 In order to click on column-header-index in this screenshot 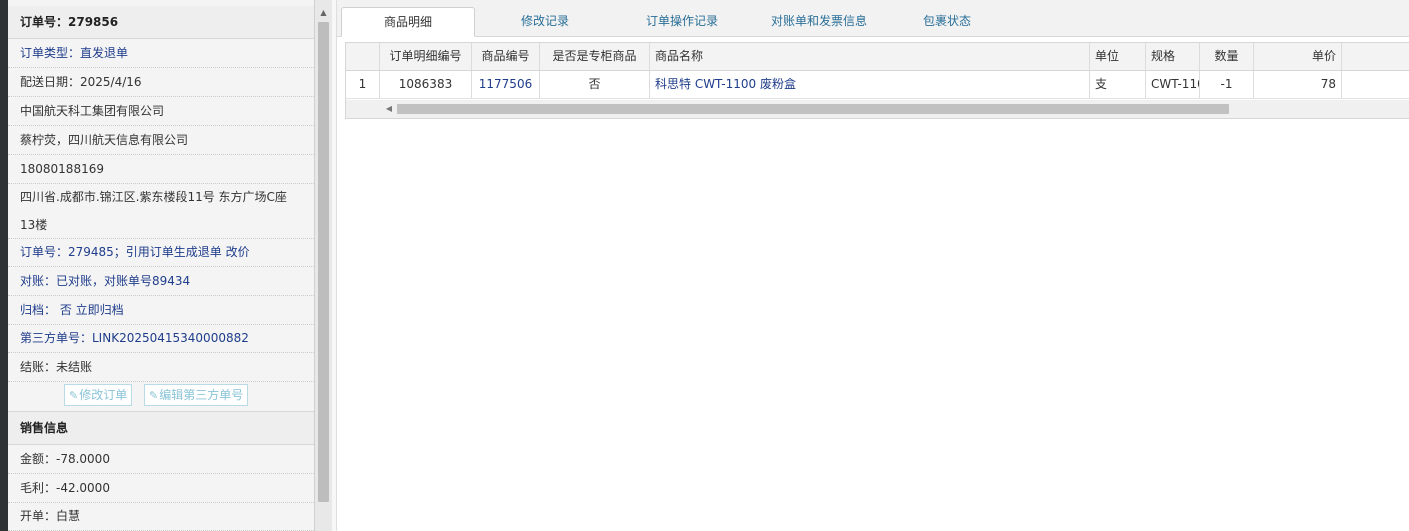, I will do `click(363, 56)`.